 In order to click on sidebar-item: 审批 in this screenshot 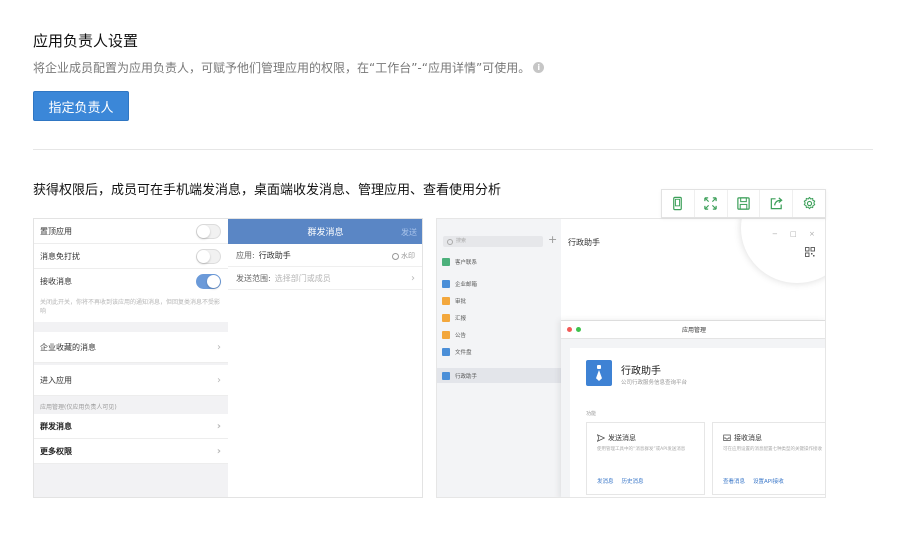, I will do `click(501, 300)`.